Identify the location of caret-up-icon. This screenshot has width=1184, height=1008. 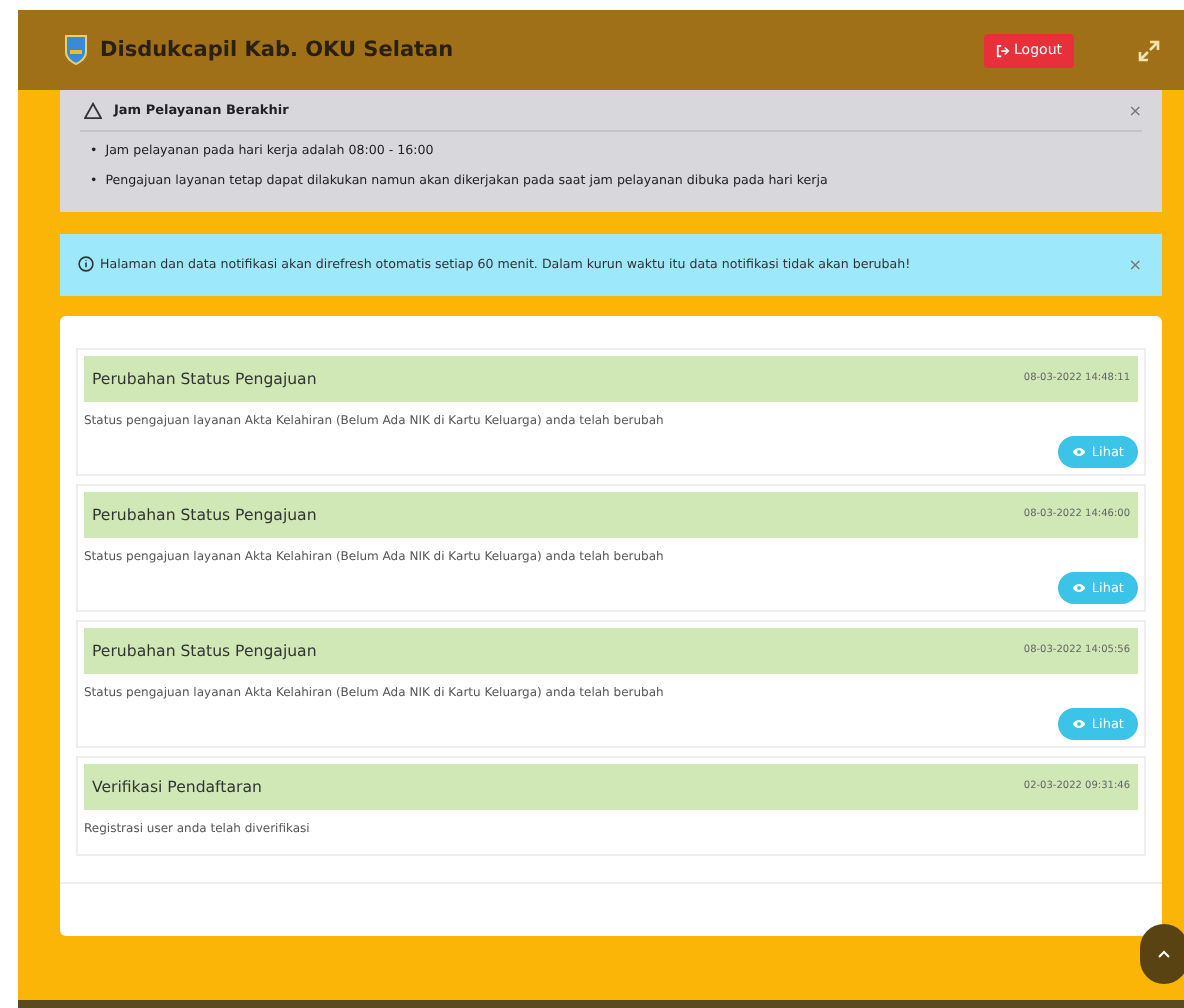
(1164, 954).